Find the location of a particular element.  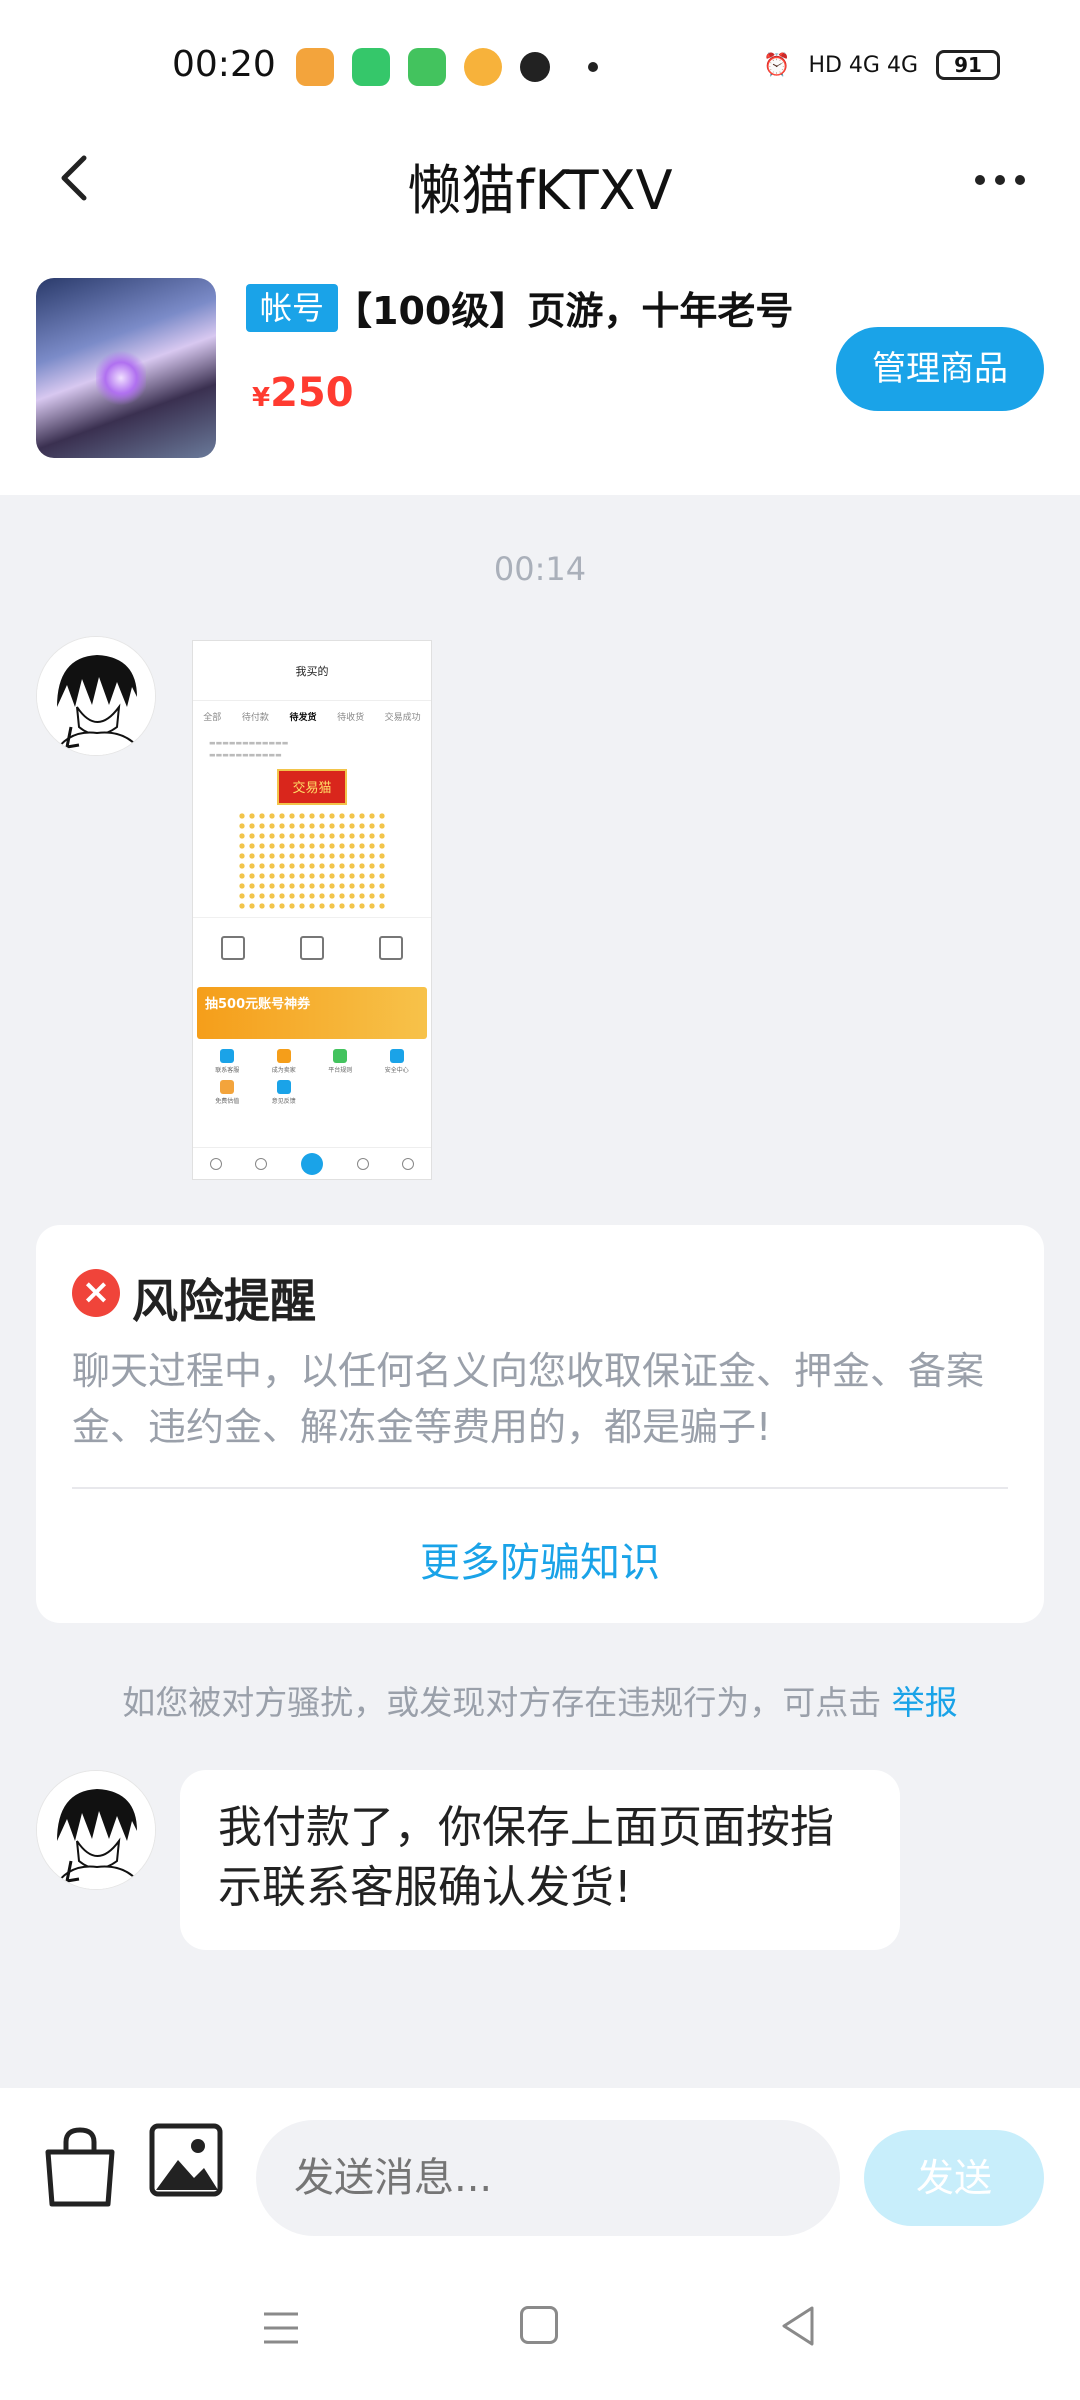

phone-icon is located at coordinates (311, 947).